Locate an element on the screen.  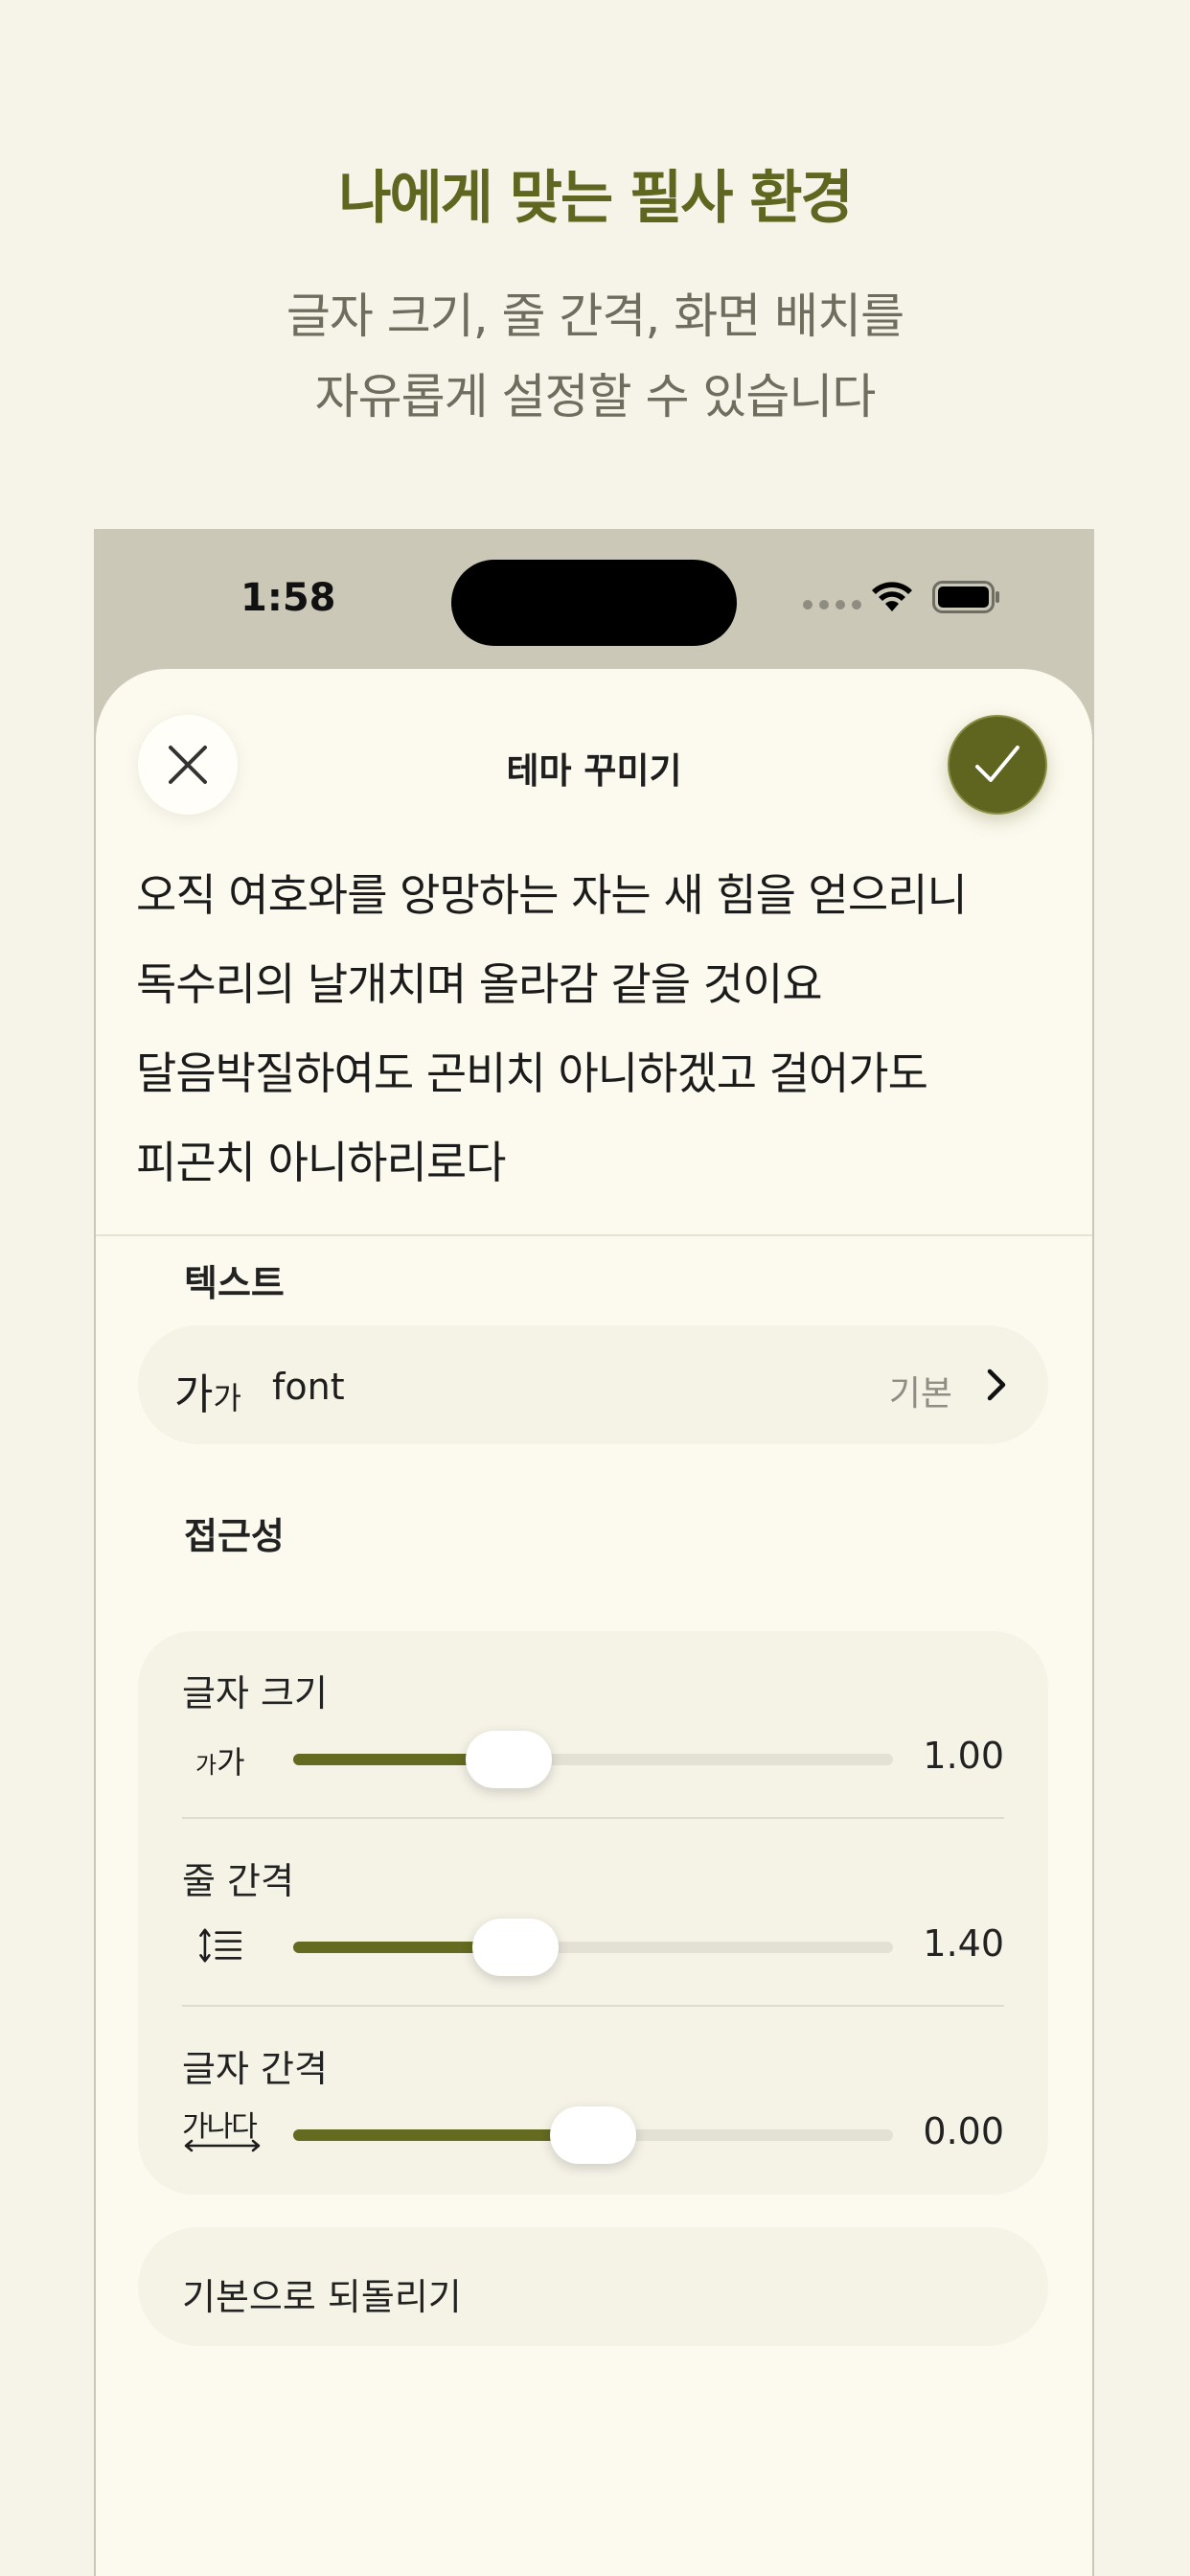
reset-label: 기본으로 되돌리기 is located at coordinates (322, 2297).